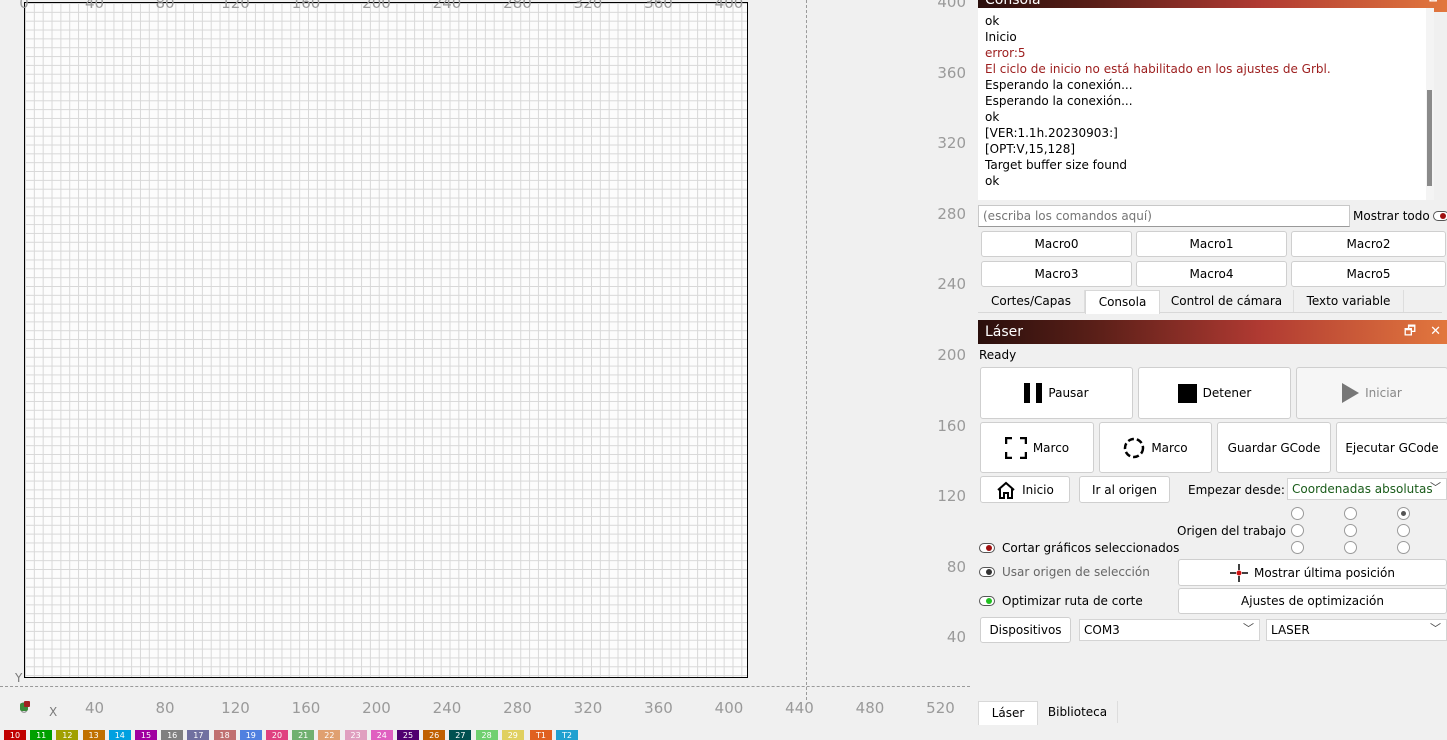  What do you see at coordinates (1025, 630) in the screenshot?
I see `devices-button: Dispositivos` at bounding box center [1025, 630].